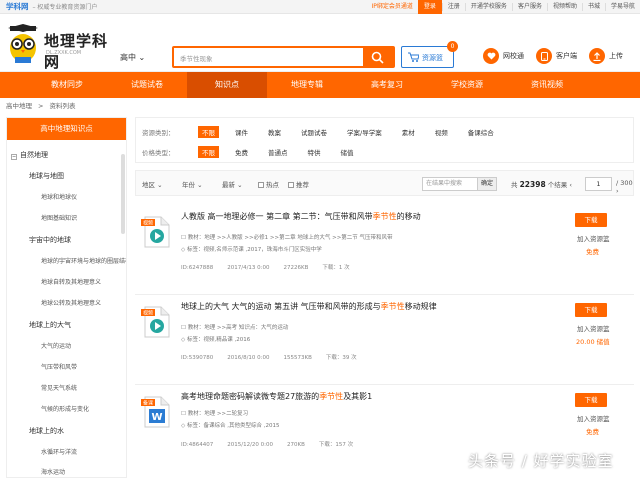  I want to click on login-button: 登录, so click(429, 7).